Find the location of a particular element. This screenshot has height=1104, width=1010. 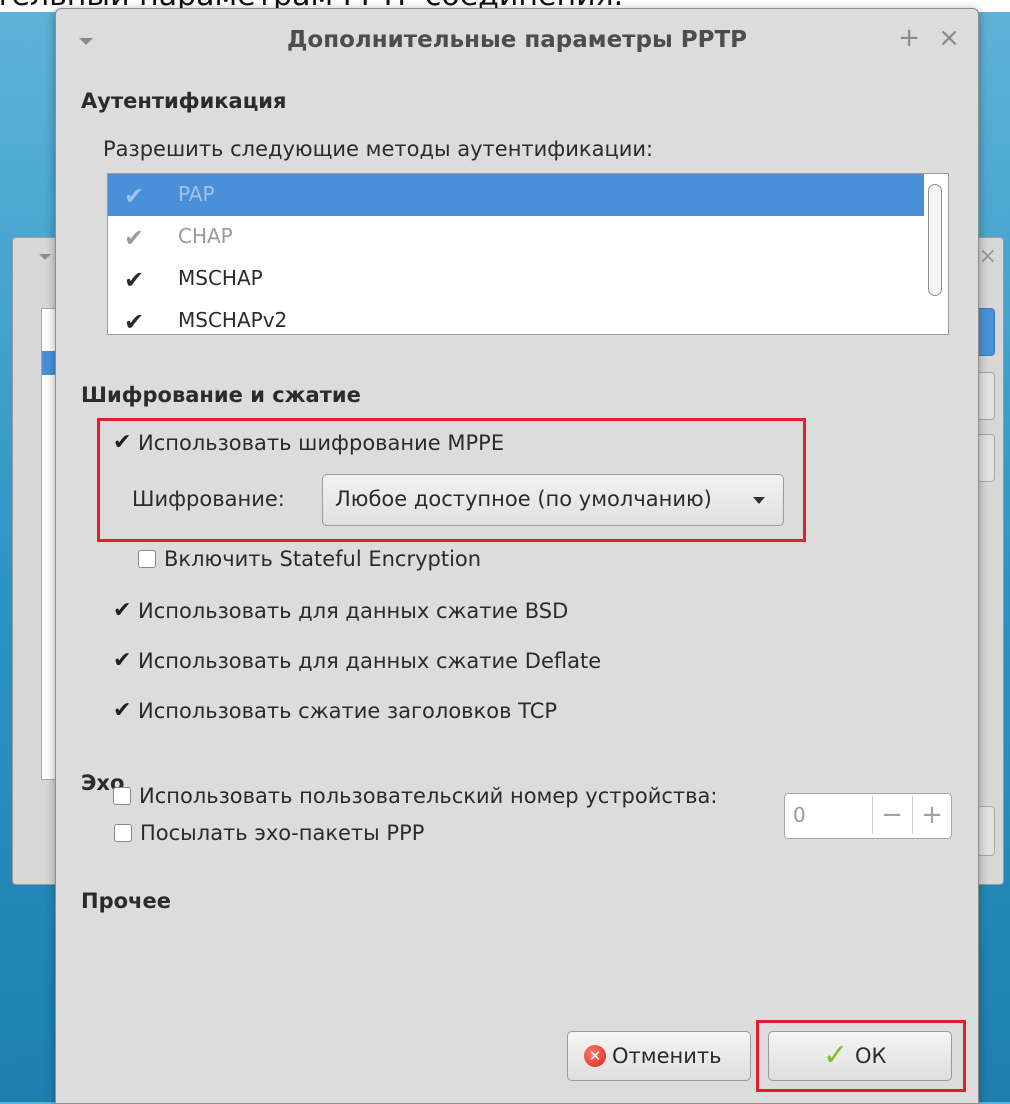

background-menu-arrow-icon is located at coordinates (45, 257).